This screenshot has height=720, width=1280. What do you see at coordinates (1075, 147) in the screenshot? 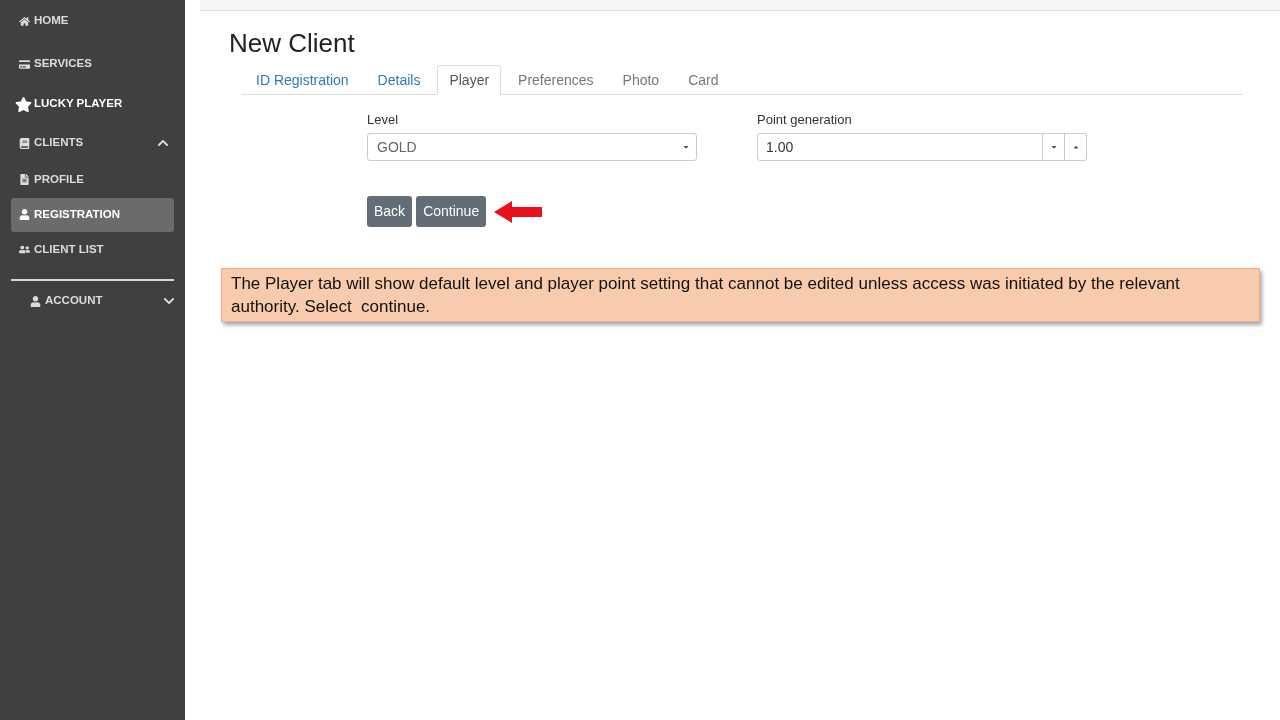
I see `caret-up-icon` at bounding box center [1075, 147].